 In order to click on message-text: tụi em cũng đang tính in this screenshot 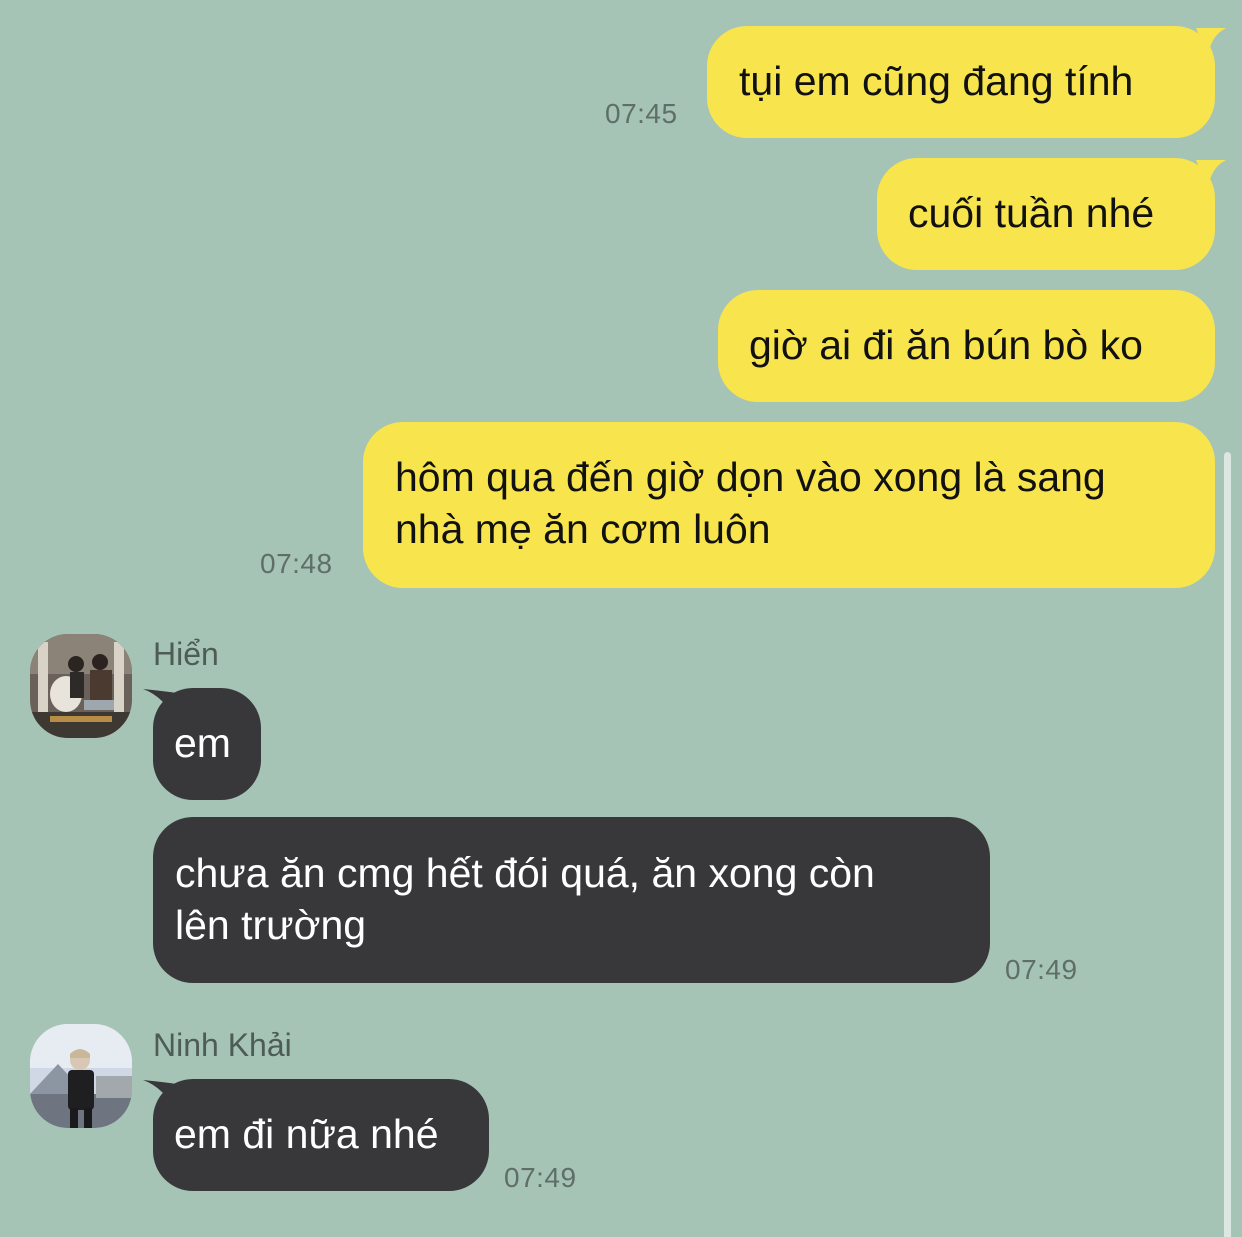, I will do `click(936, 81)`.